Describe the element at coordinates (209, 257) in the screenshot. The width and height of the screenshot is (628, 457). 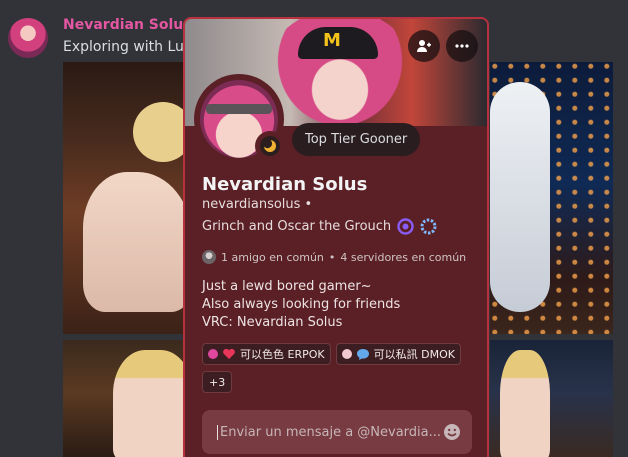
I see `mutual-friend-avatar` at that location.